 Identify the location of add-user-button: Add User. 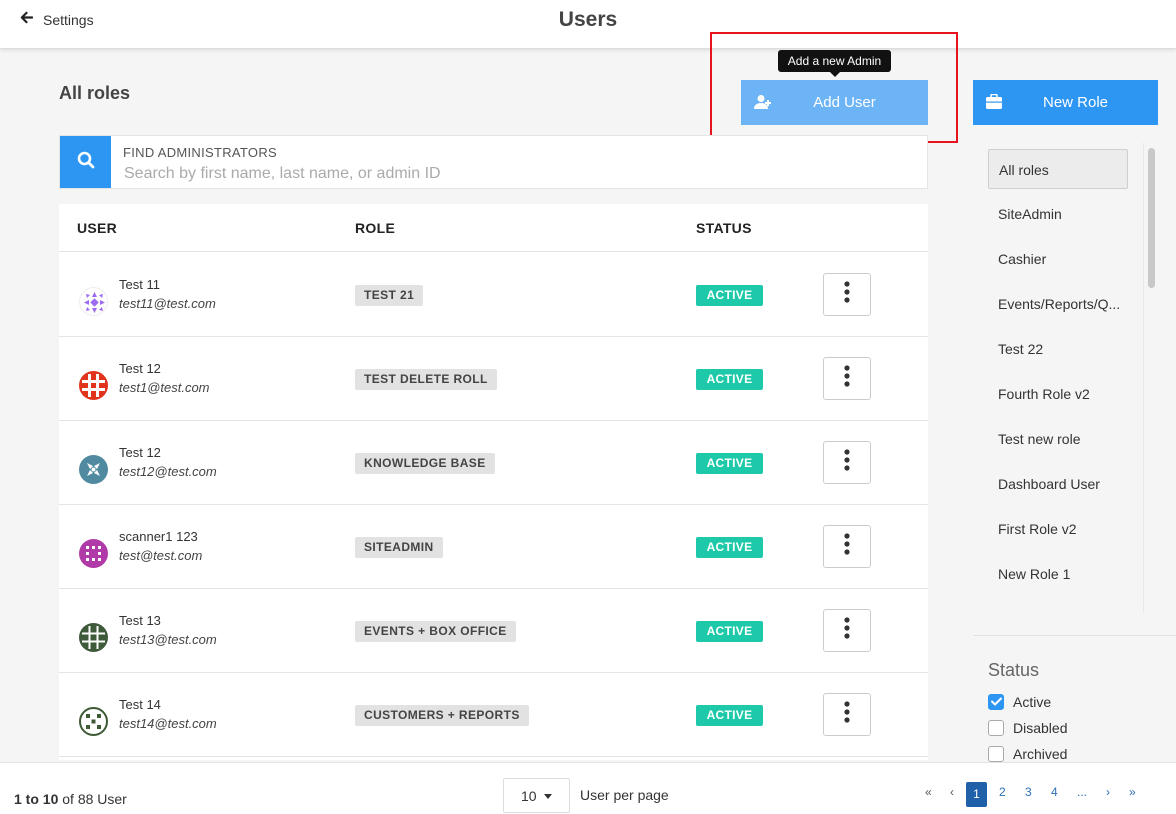
(834, 102).